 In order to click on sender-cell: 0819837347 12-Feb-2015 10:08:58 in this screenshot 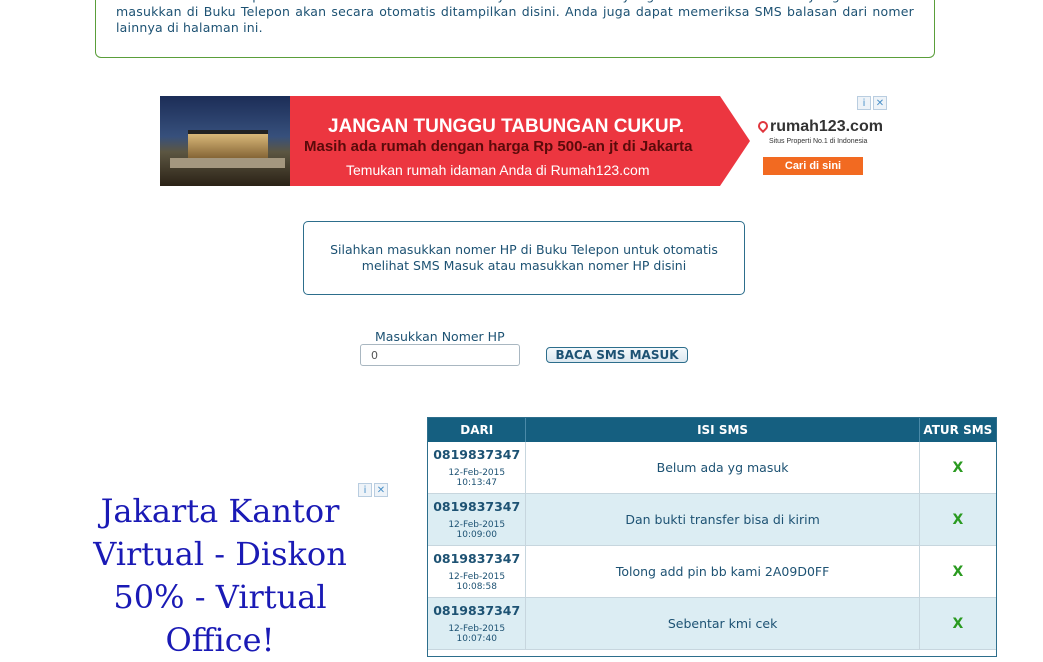, I will do `click(477, 571)`.